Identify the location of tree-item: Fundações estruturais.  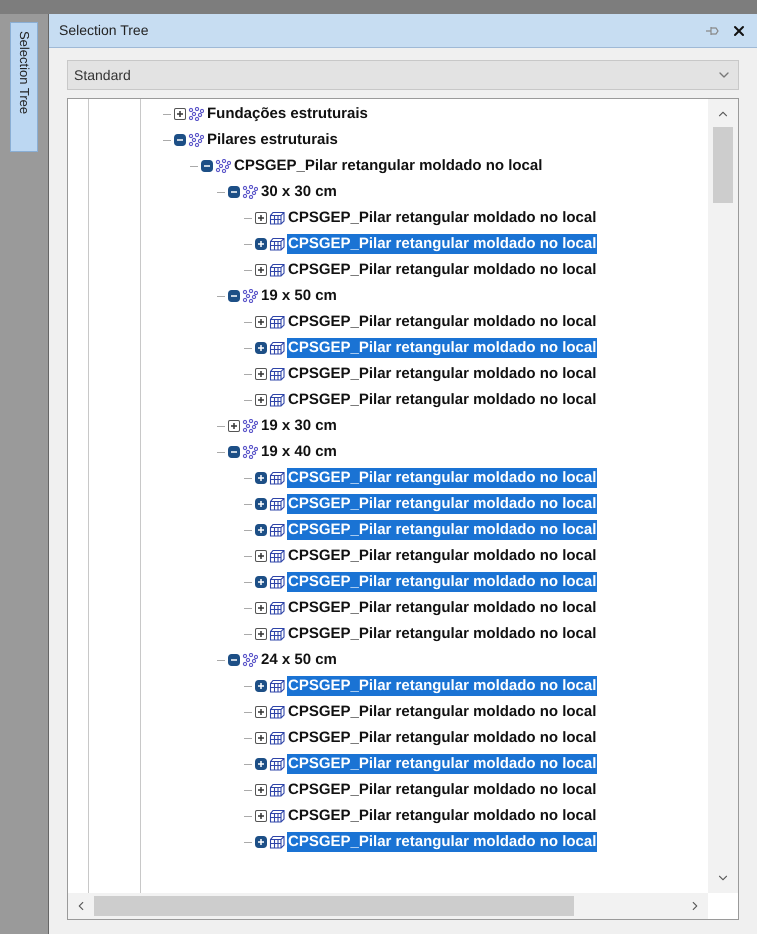
(287, 114).